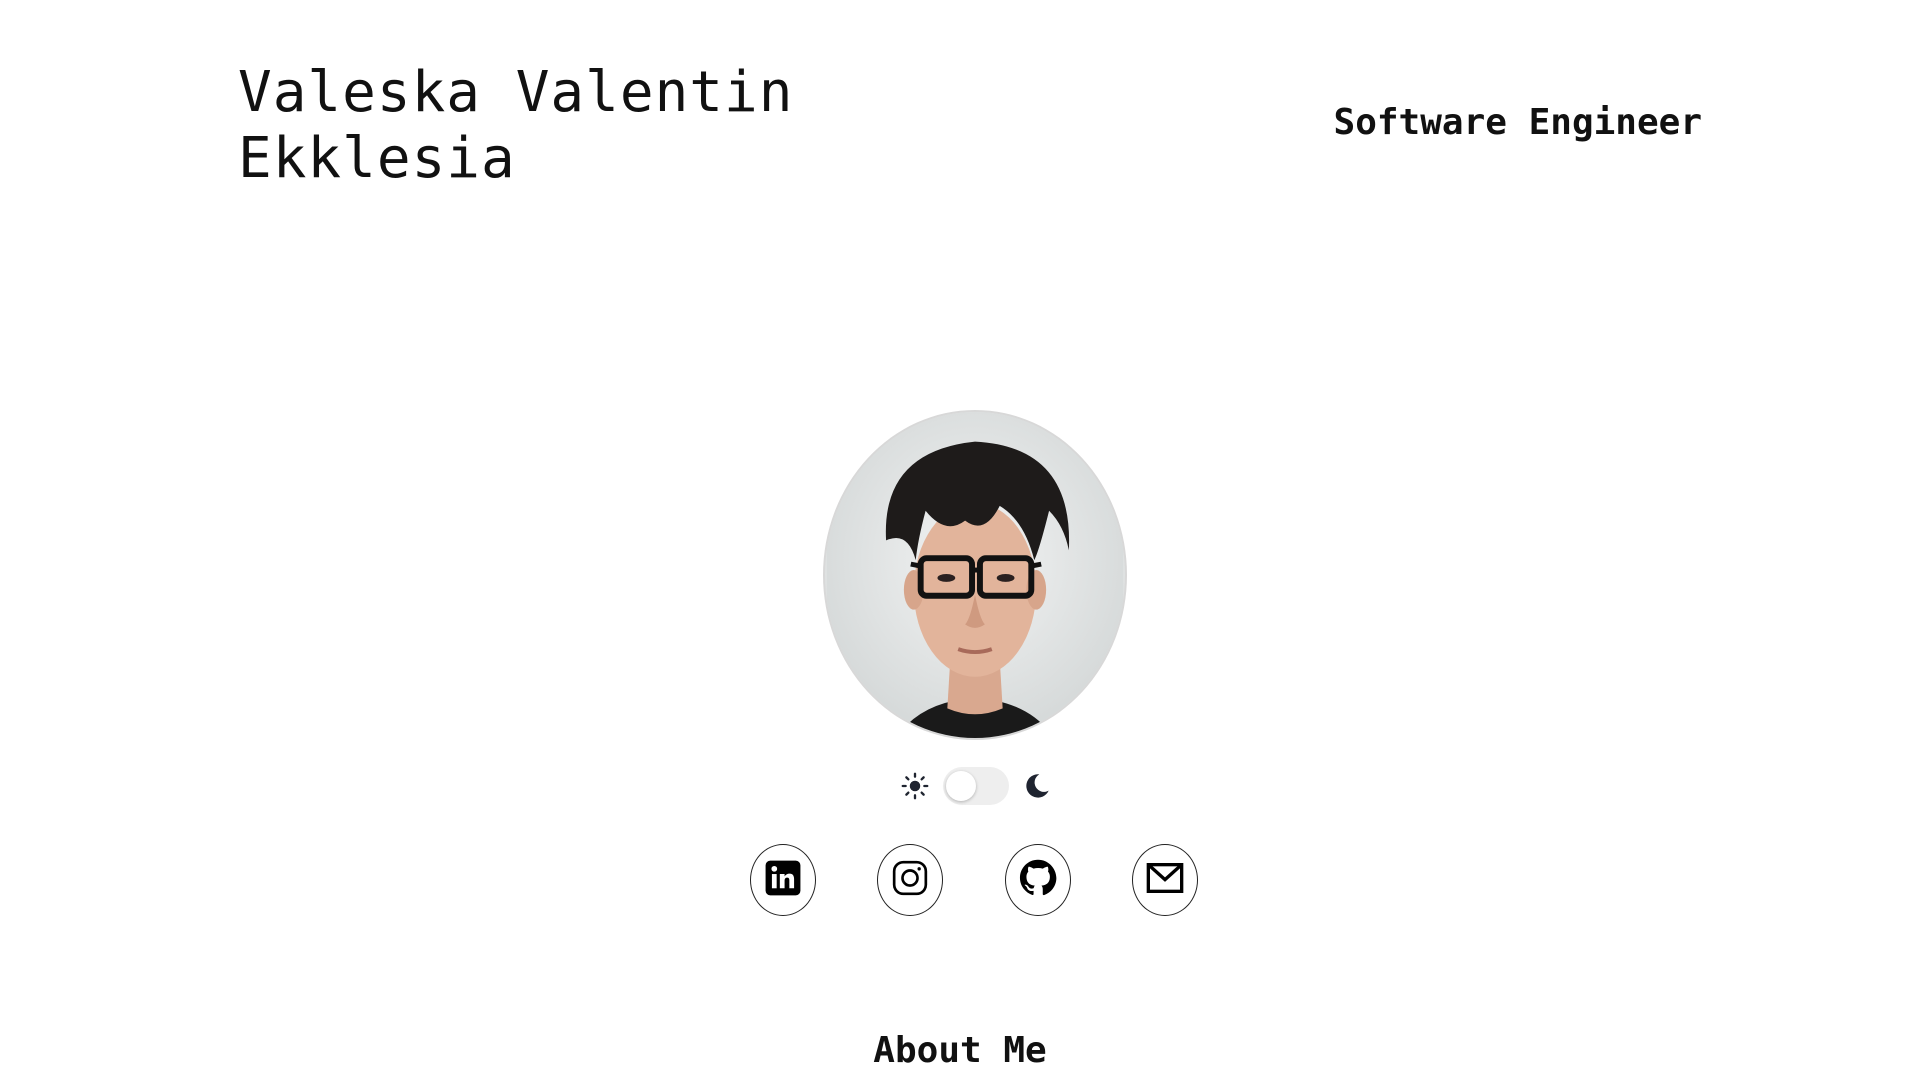 This screenshot has width=1920, height=1080. I want to click on dark-mode-switch, so click(976, 786).